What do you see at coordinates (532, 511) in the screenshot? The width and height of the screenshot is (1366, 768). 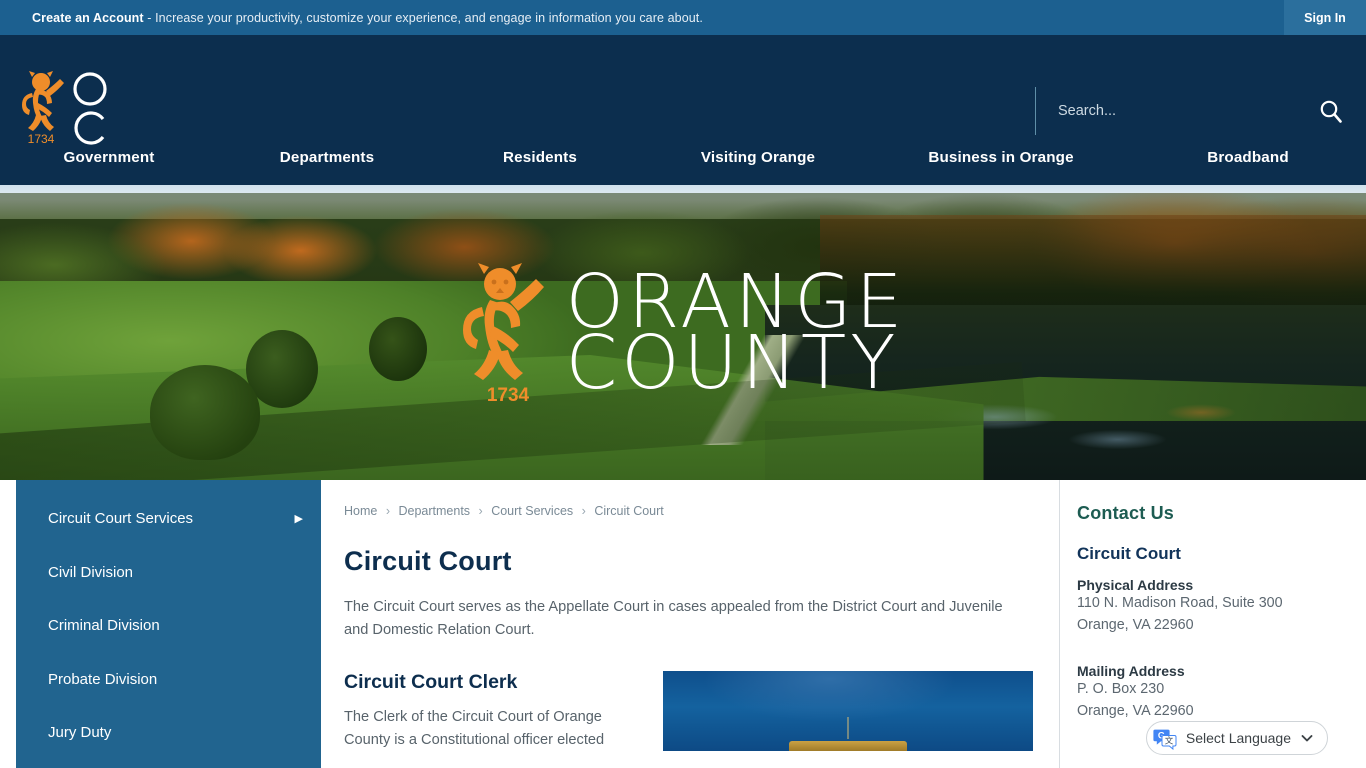 I see `breadcrumb-court-services: Court Services` at bounding box center [532, 511].